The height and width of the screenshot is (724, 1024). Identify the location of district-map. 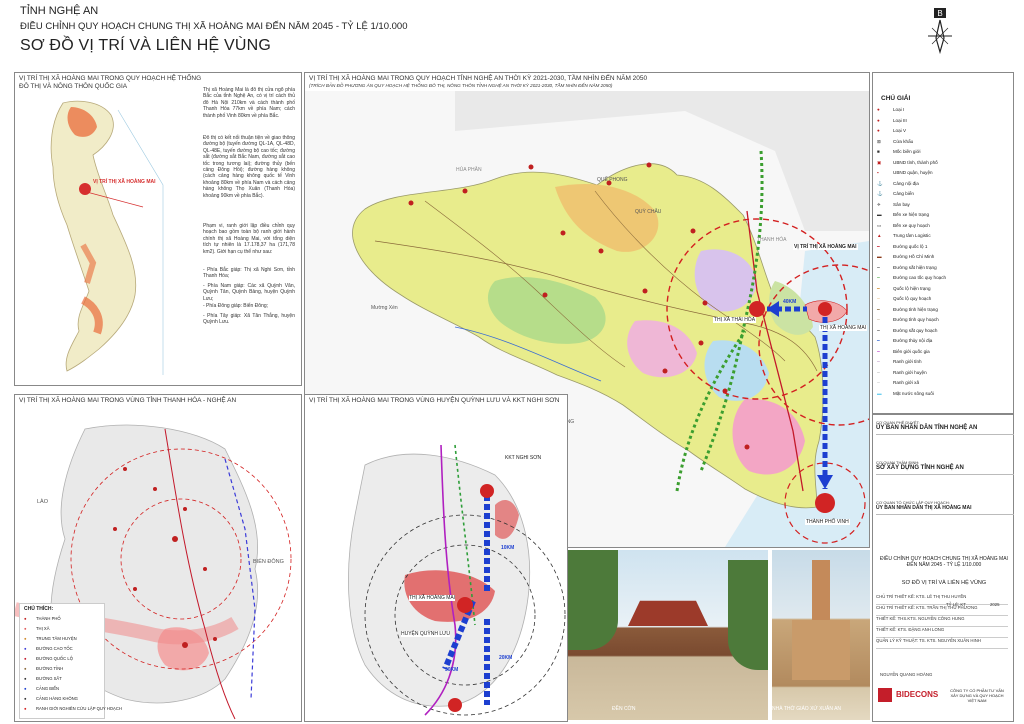
(436, 563).